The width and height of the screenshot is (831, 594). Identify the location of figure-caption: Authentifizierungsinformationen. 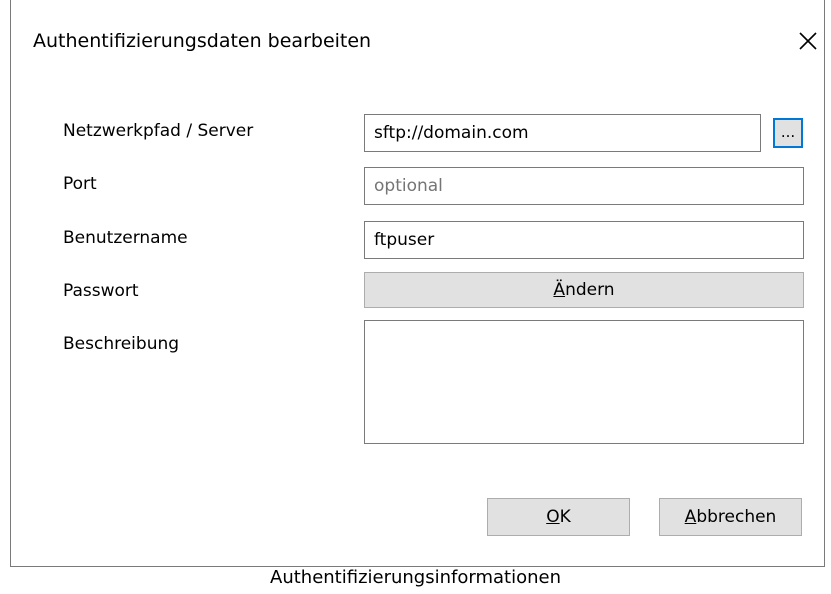
(415, 577).